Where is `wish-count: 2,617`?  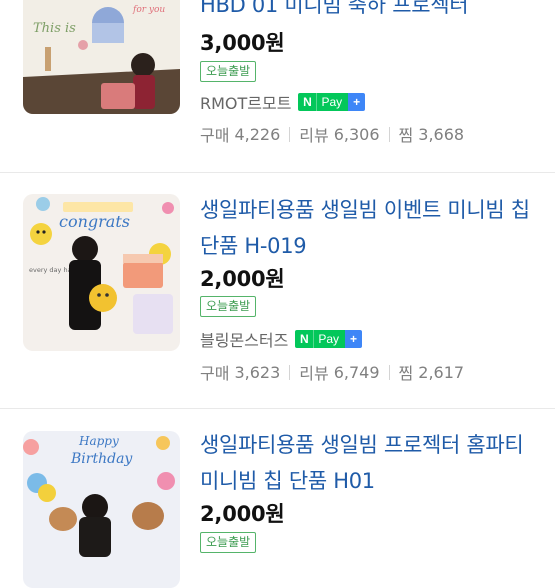 wish-count: 2,617 is located at coordinates (441, 372).